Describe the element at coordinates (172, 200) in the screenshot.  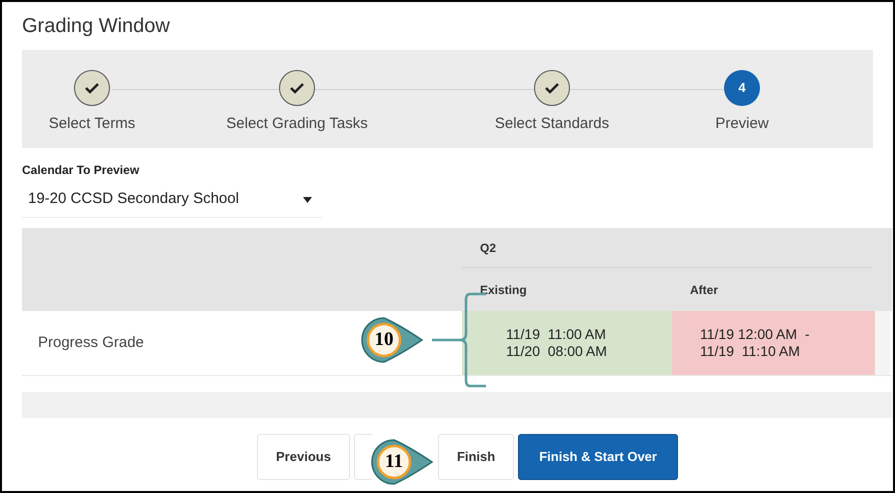
I see `calendar-dropdown: 19-20 CCSD Secondary School` at that location.